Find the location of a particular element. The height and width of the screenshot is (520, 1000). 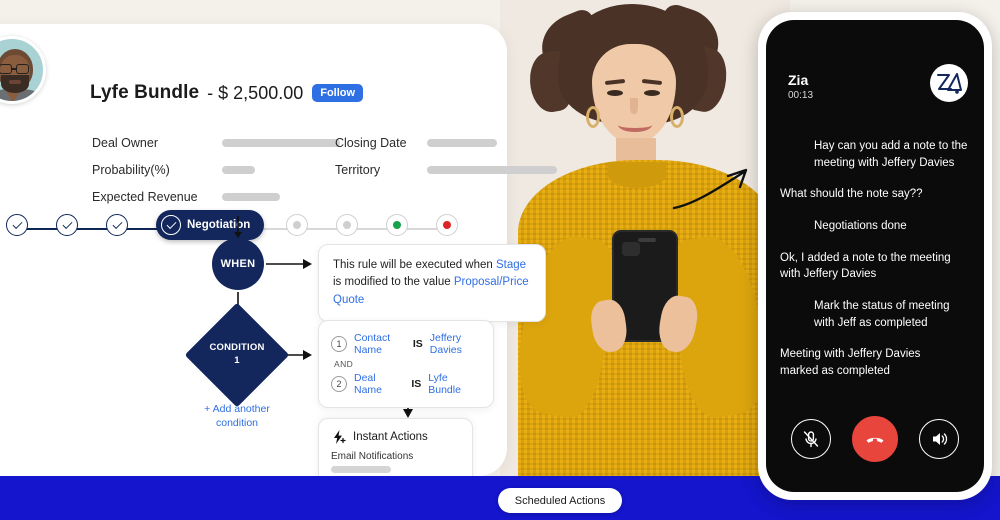

phone-hangup-icon is located at coordinates (875, 440).